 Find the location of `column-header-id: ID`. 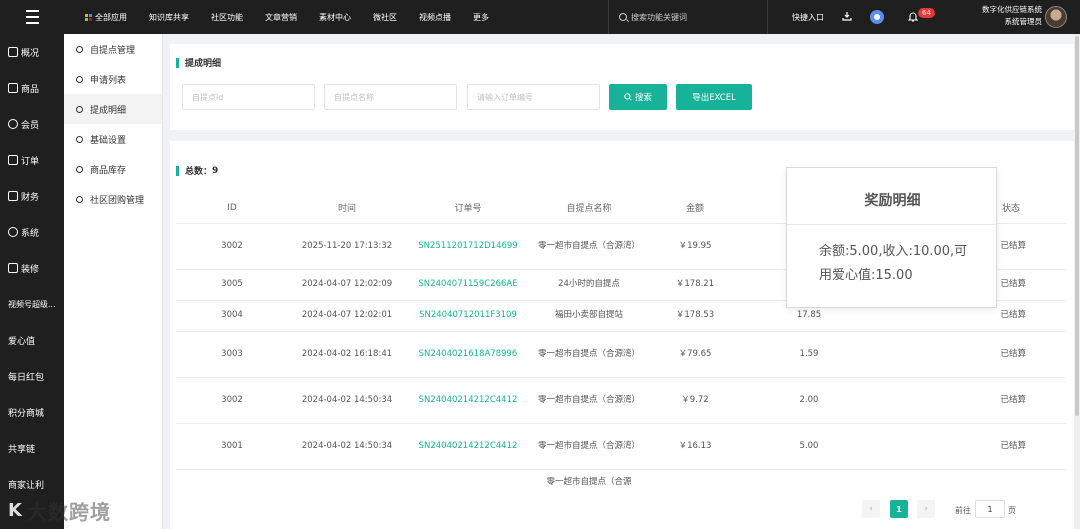

column-header-id: ID is located at coordinates (232, 207).